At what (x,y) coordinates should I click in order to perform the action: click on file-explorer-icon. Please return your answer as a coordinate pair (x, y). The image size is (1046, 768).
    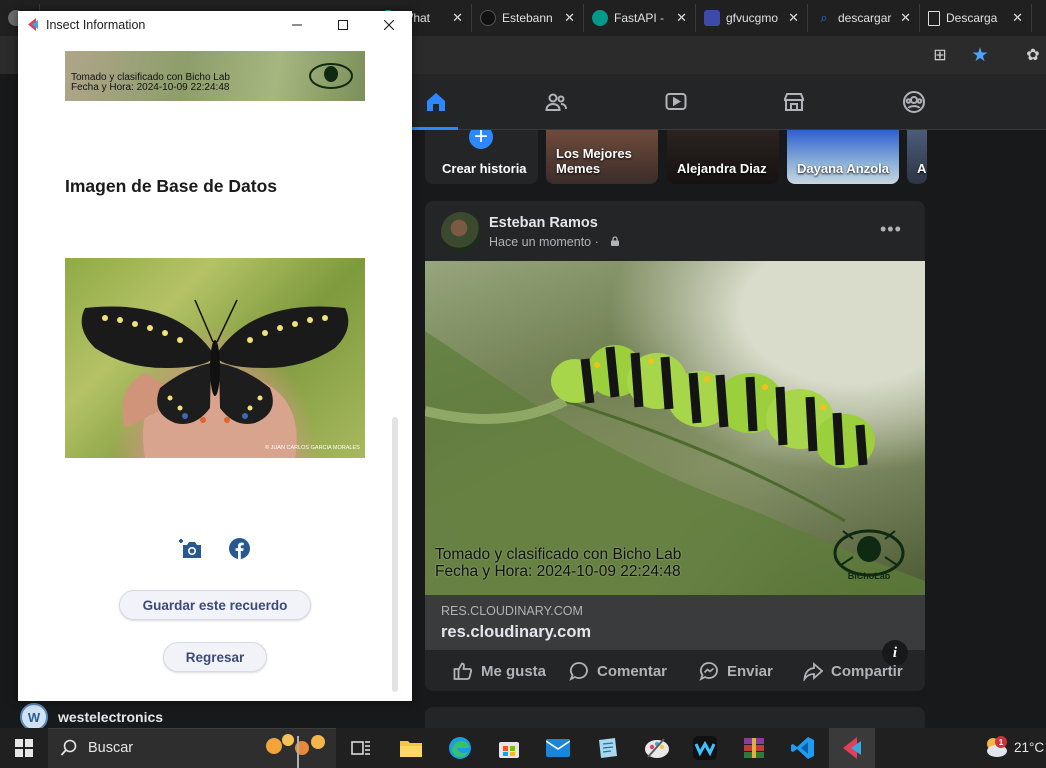
    Looking at the image, I should click on (411, 748).